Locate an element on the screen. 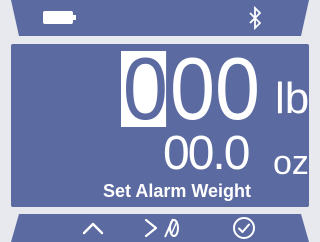  lb-digit-tens: 0 is located at coordinates (192, 89).